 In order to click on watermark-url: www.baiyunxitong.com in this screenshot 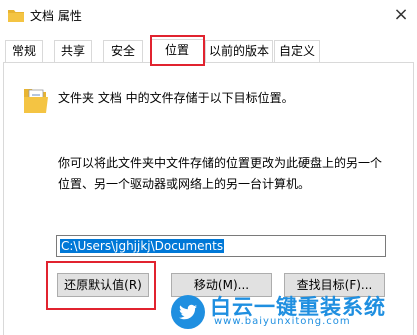, I will do `click(282, 321)`.